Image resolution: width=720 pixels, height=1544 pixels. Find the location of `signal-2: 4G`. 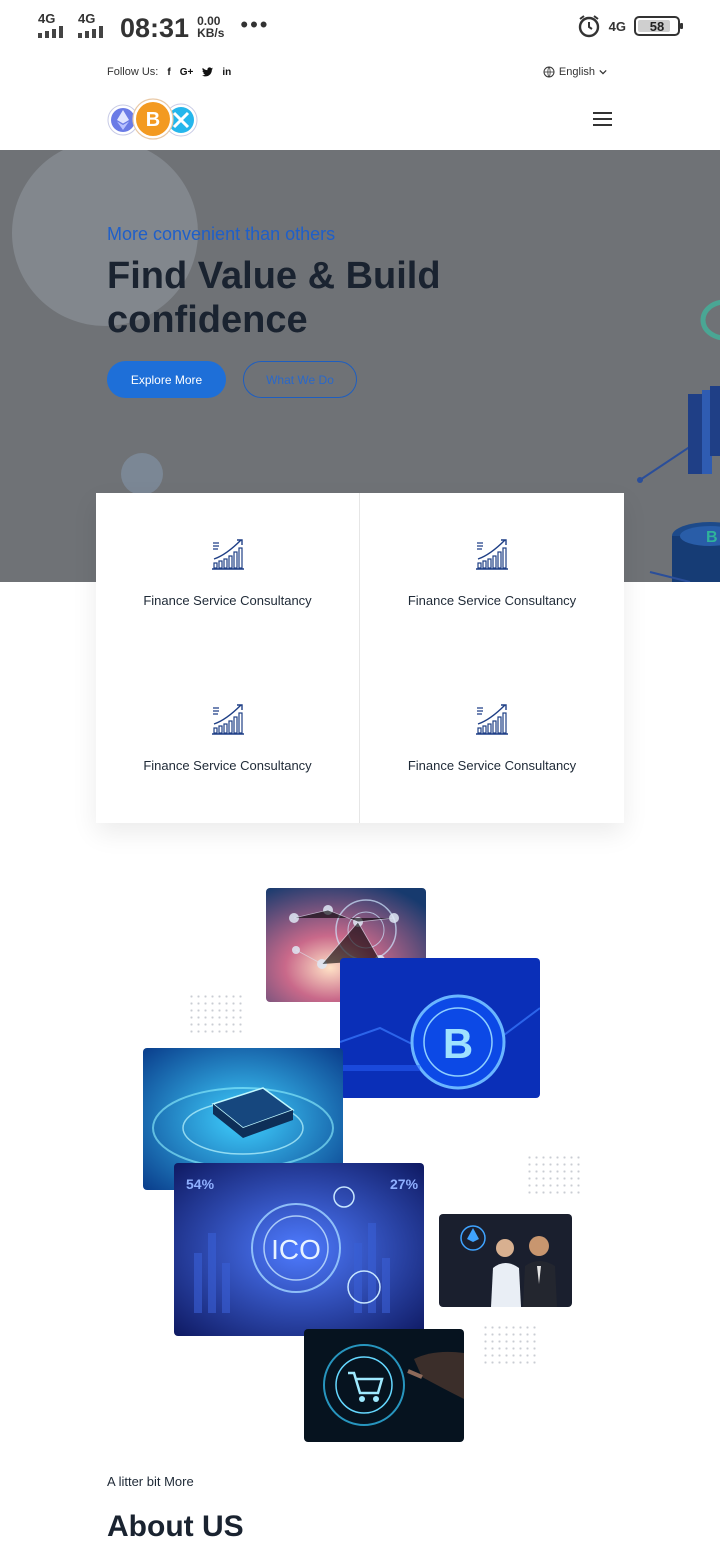

signal-2: 4G is located at coordinates (94, 25).